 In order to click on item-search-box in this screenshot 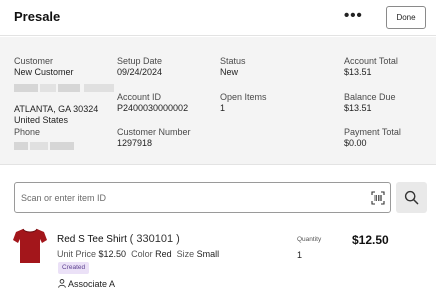, I will do `click(202, 197)`.